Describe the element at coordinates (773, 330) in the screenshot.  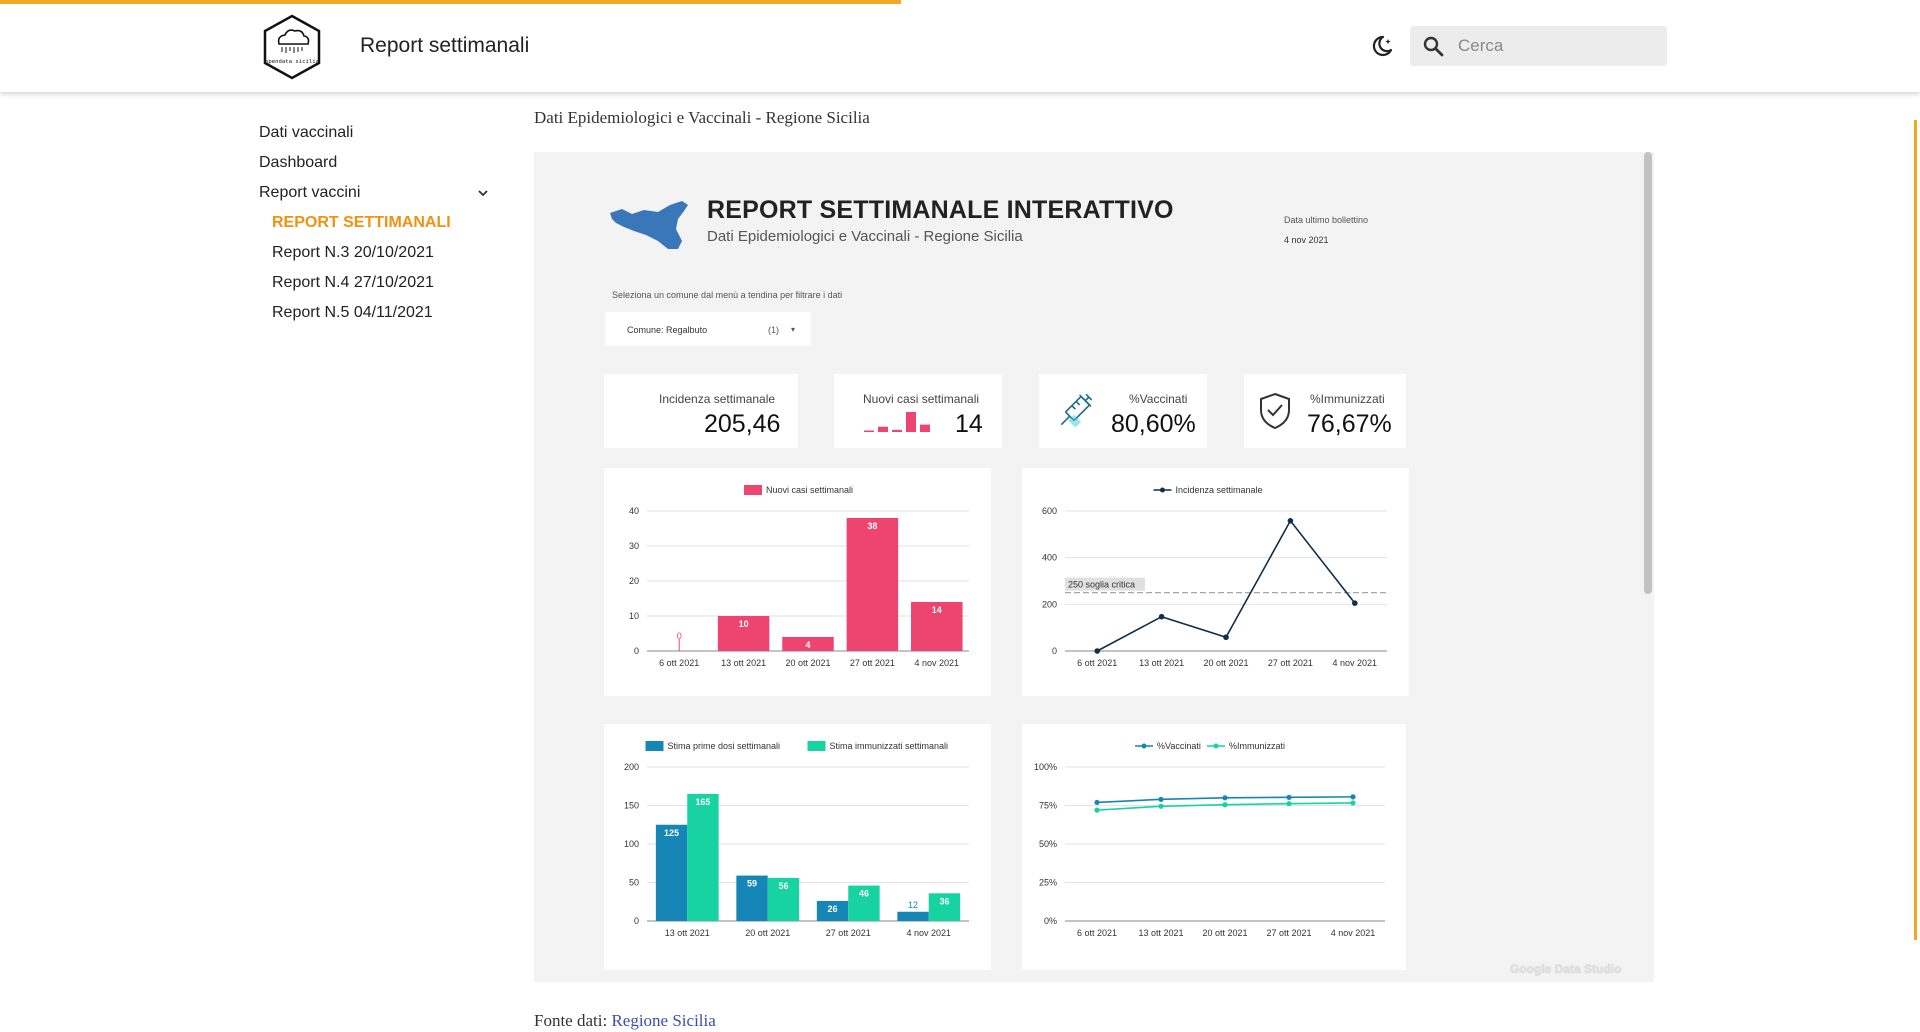
I see `filter-count: (1)` at that location.